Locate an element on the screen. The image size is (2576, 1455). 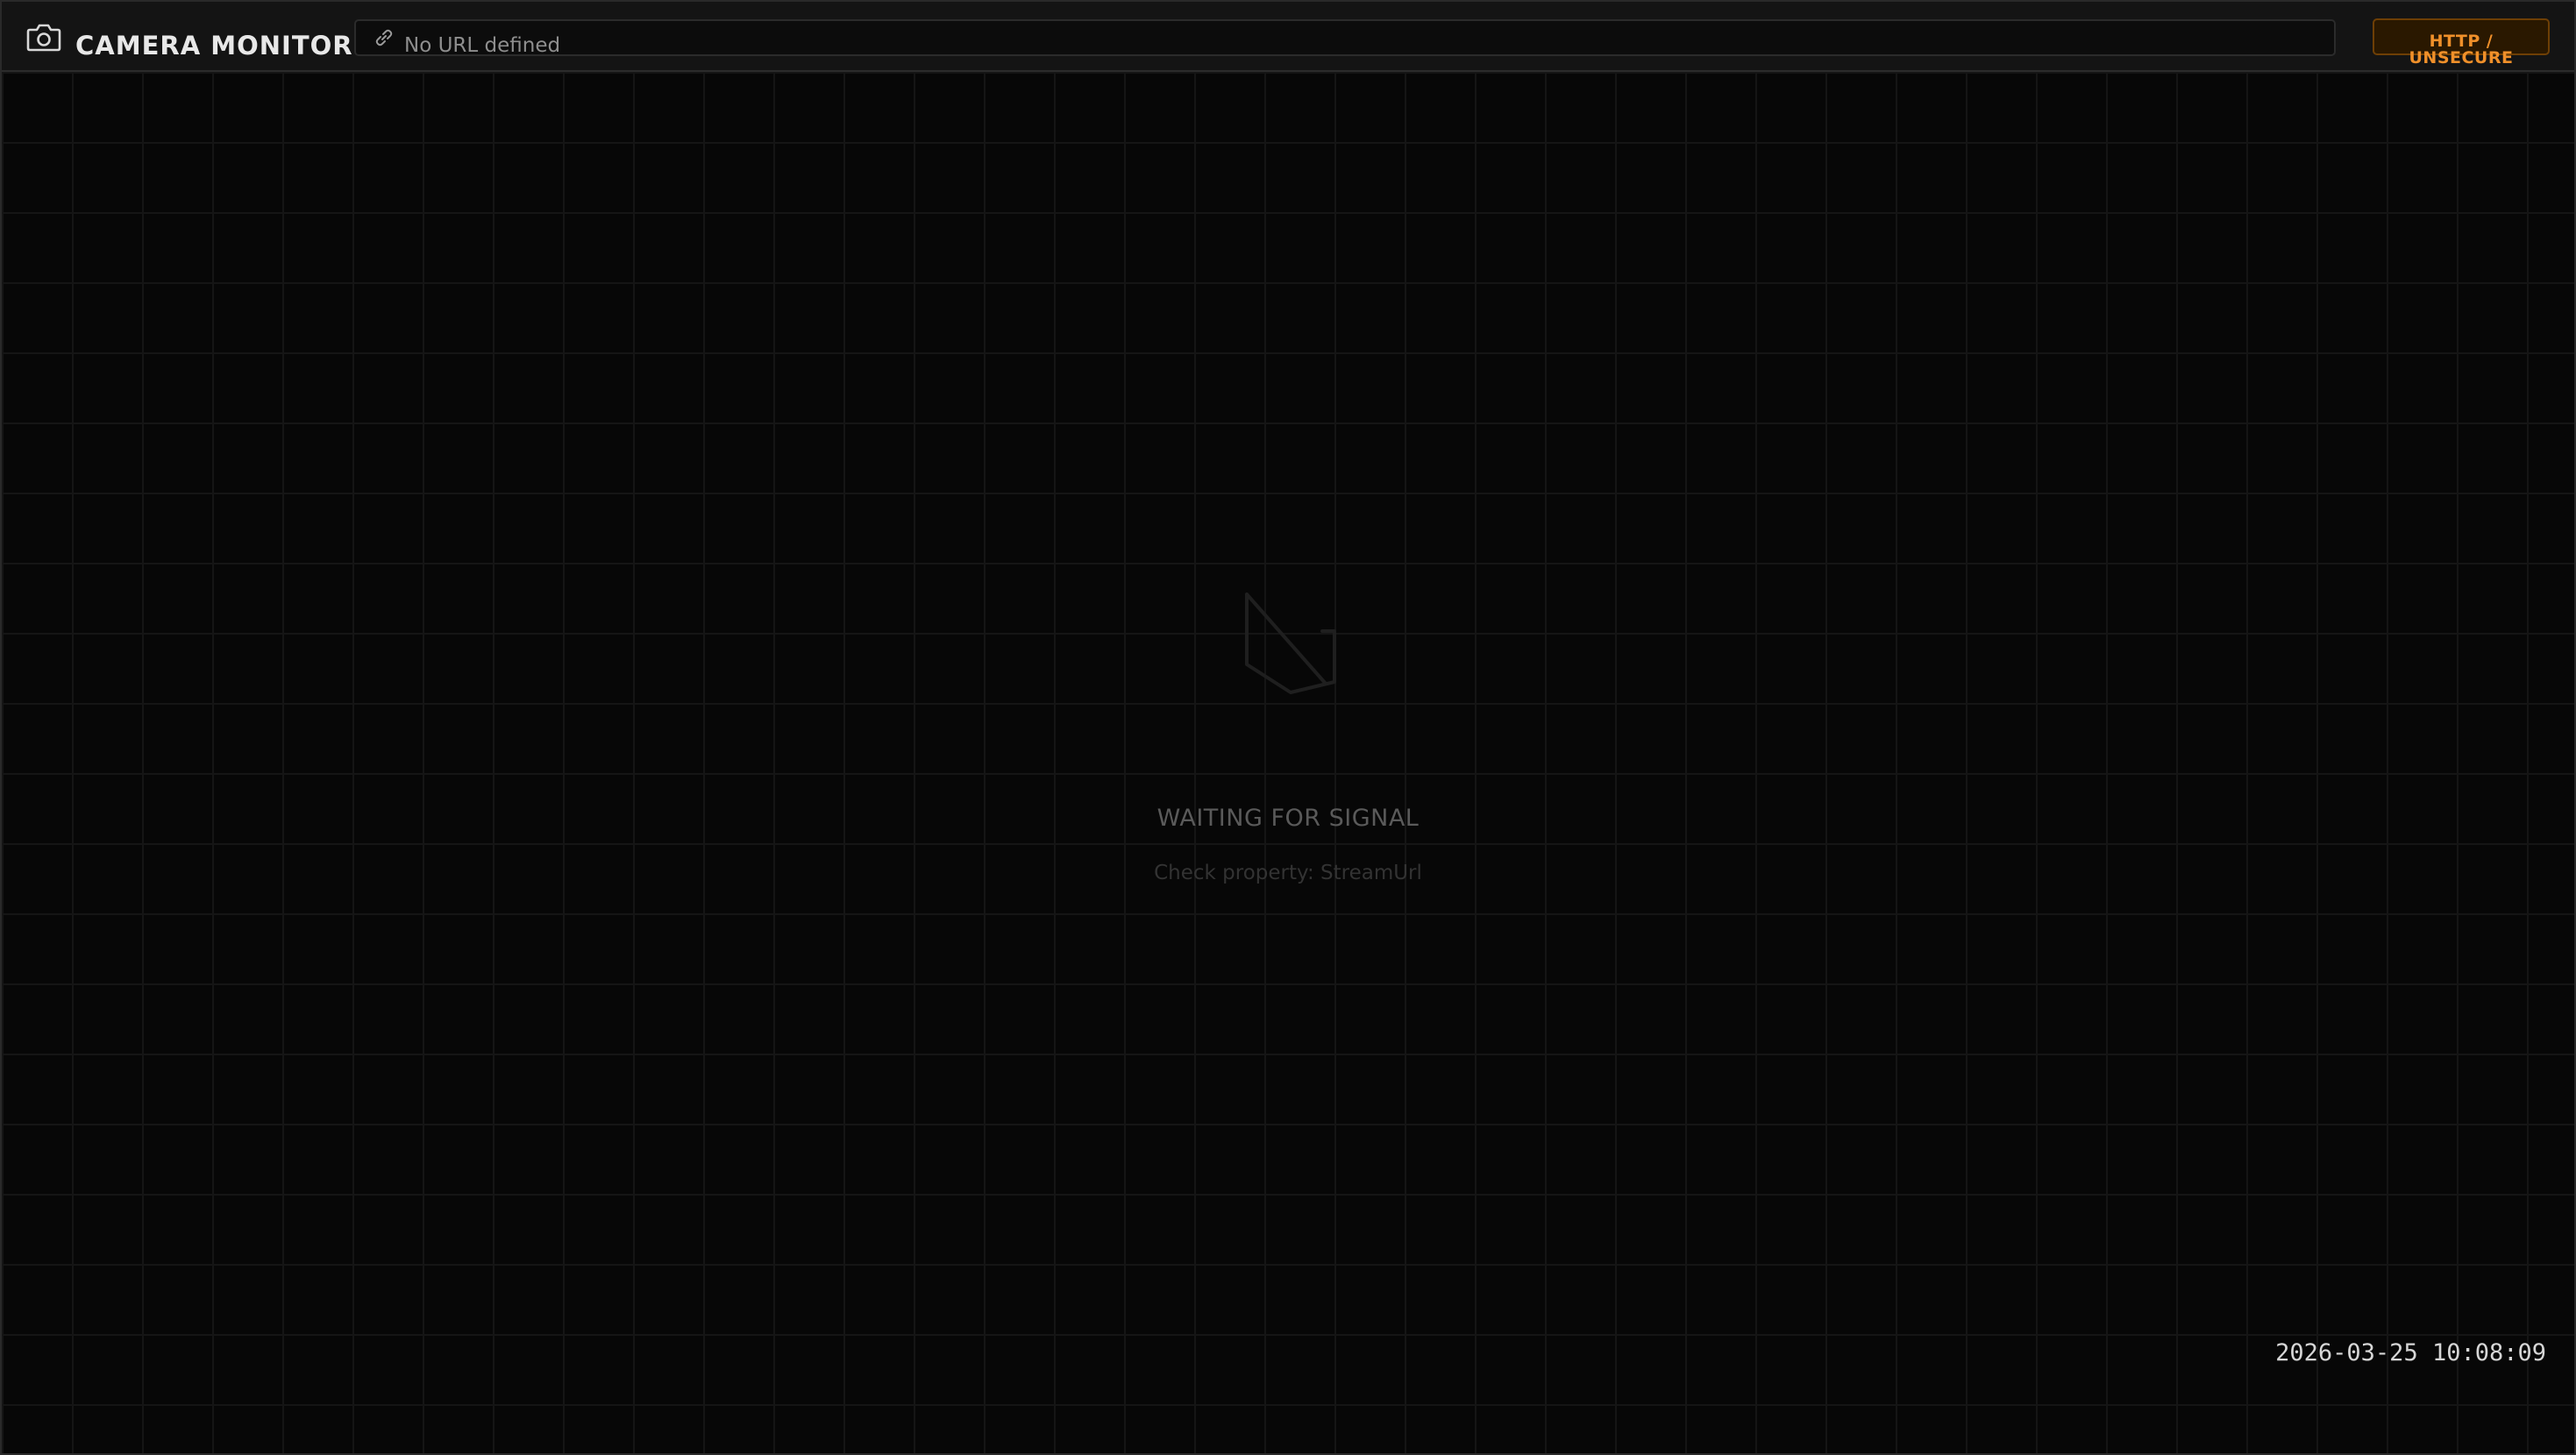
signal-status-text: WAITING FOR SIGNAL is located at coordinates (1288, 818).